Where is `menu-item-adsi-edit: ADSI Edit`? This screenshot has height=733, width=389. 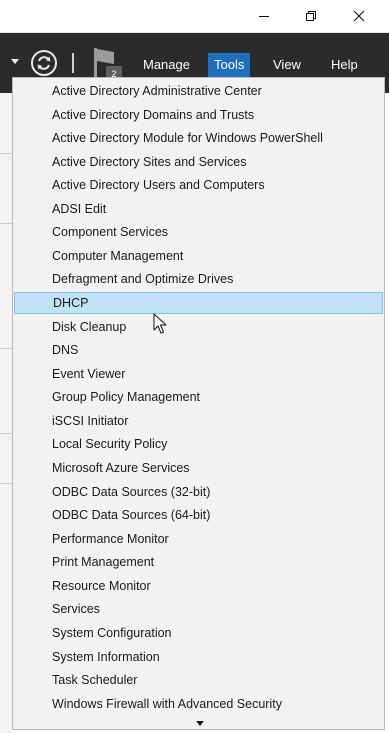
menu-item-adsi-edit: ADSI Edit is located at coordinates (198, 209).